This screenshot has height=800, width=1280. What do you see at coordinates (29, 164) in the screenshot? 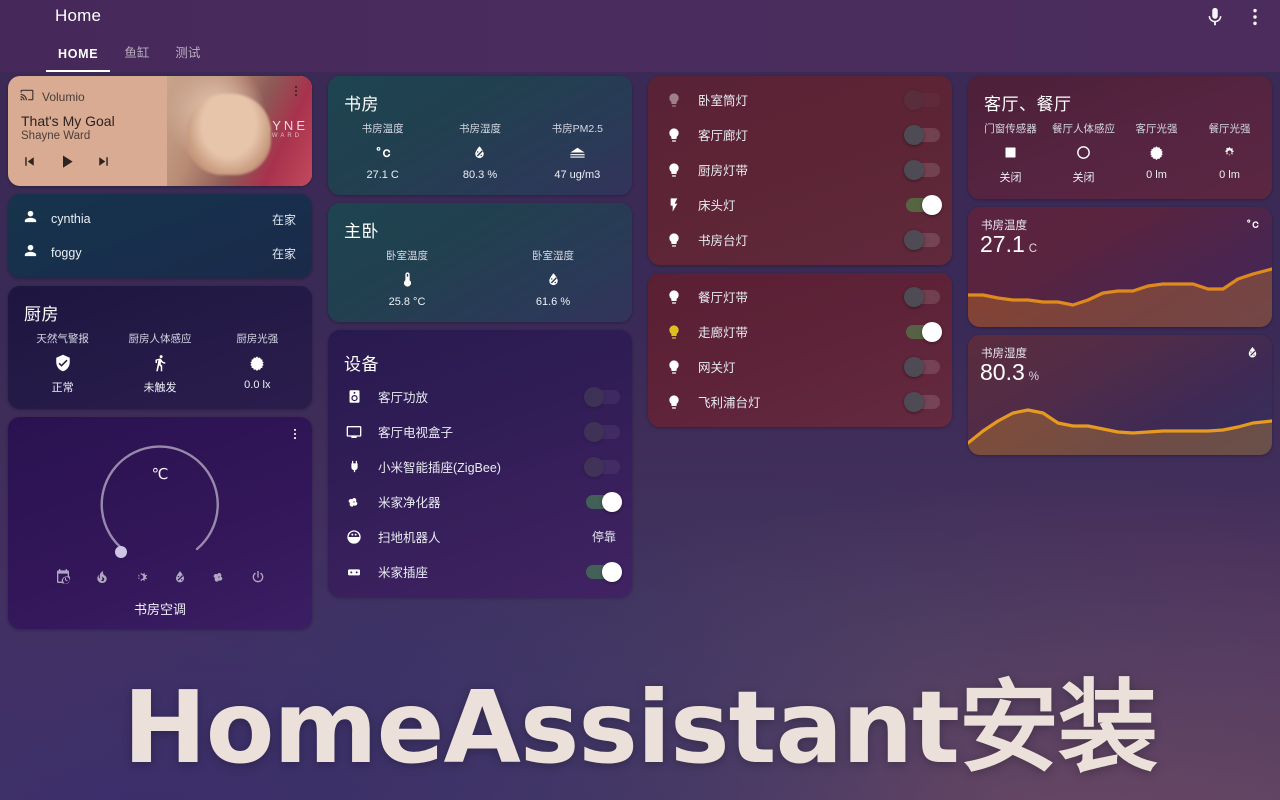
I see `skip-previous-icon` at bounding box center [29, 164].